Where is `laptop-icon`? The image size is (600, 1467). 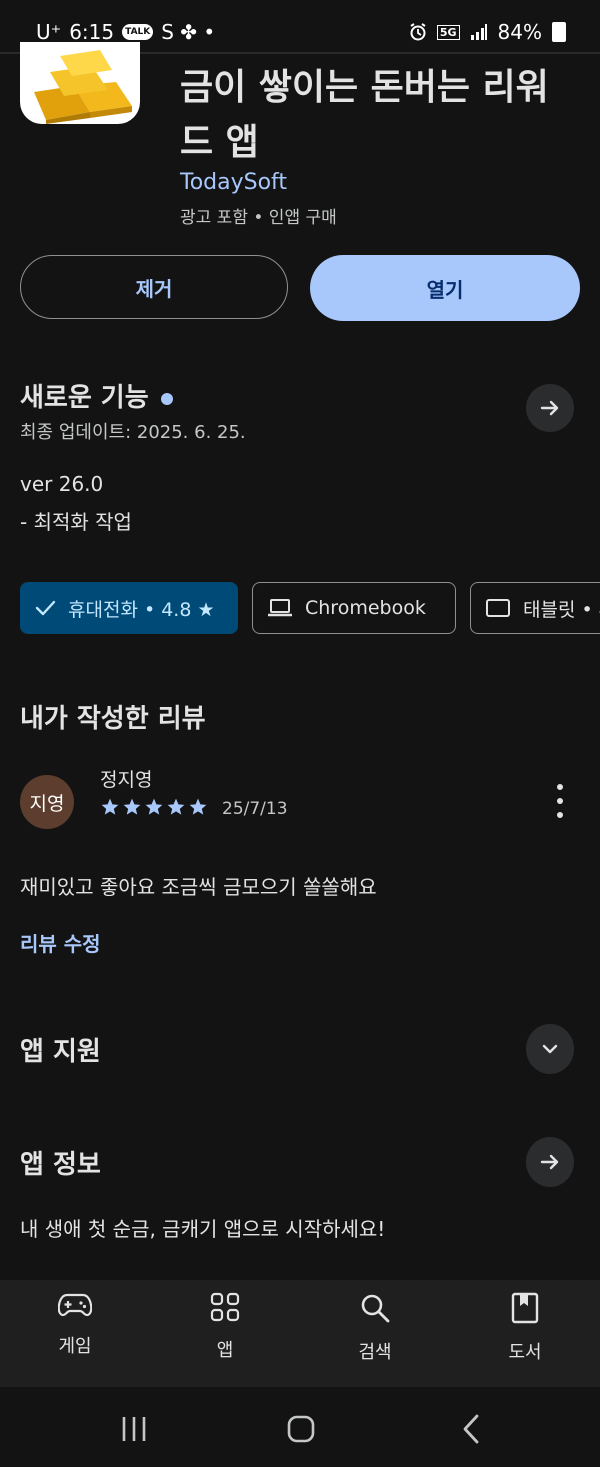 laptop-icon is located at coordinates (280, 608).